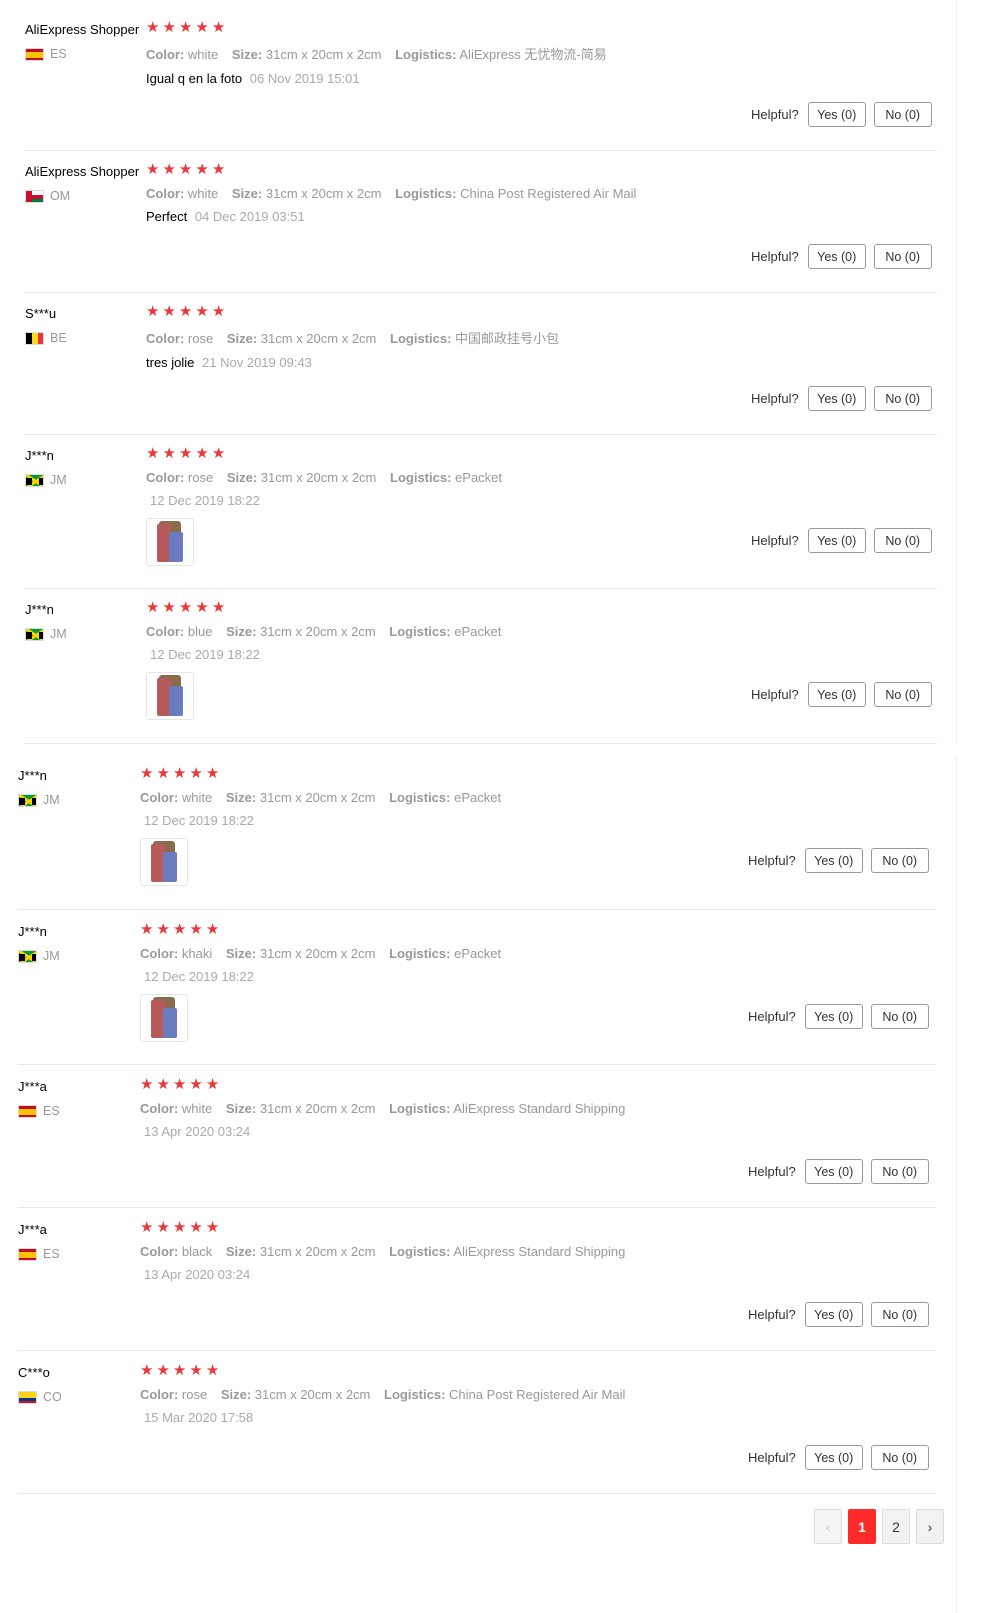 The height and width of the screenshot is (1613, 995). Describe the element at coordinates (170, 362) in the screenshot. I see `review-text: tres jolie` at that location.